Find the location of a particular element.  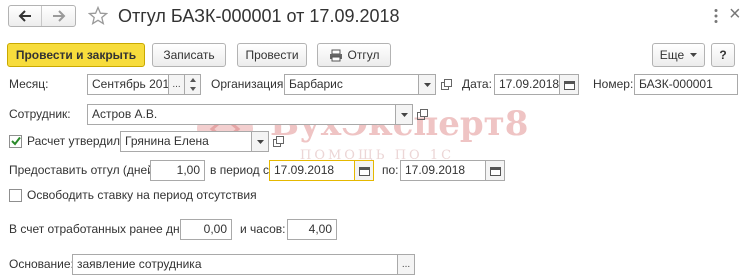

arrow-right-icon is located at coordinates (58, 16).